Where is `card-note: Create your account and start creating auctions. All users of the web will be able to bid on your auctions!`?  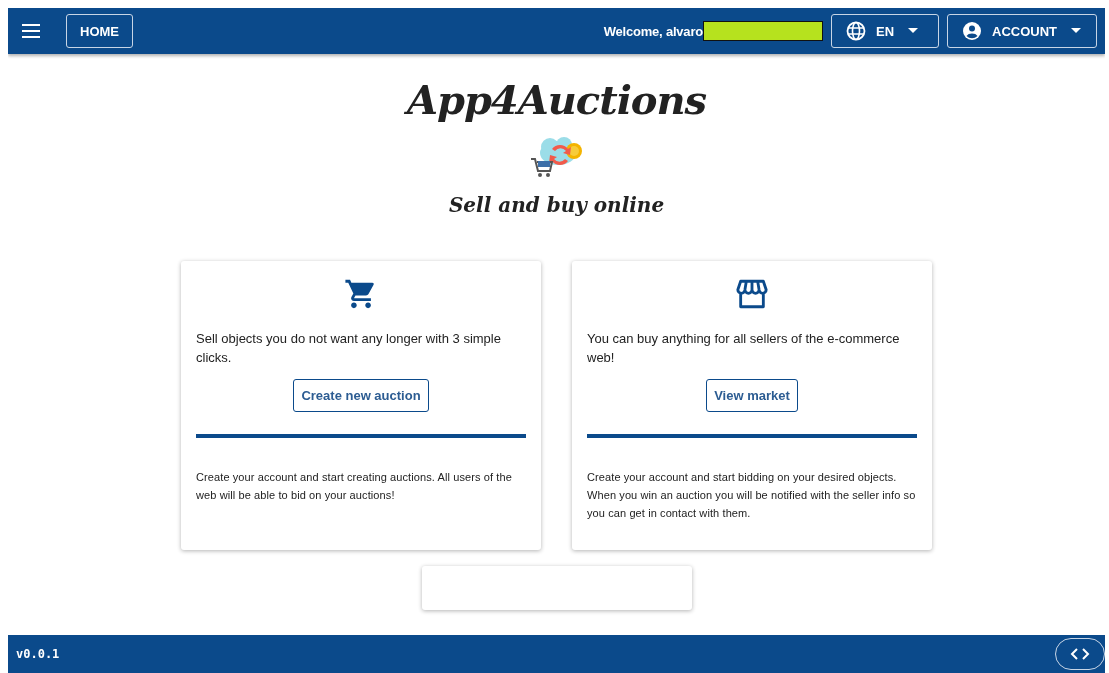
card-note: Create your account and start creating auctions. All users of the web will be able to bid on your auctions! is located at coordinates (354, 486).